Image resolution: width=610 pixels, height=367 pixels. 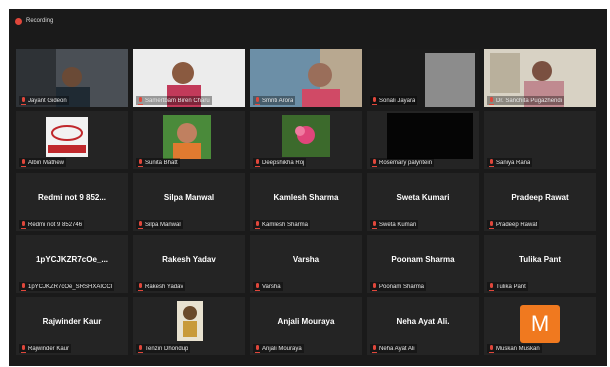 I want to click on participant-tile: Tulika Pant Tulika Pant, so click(x=540, y=264).